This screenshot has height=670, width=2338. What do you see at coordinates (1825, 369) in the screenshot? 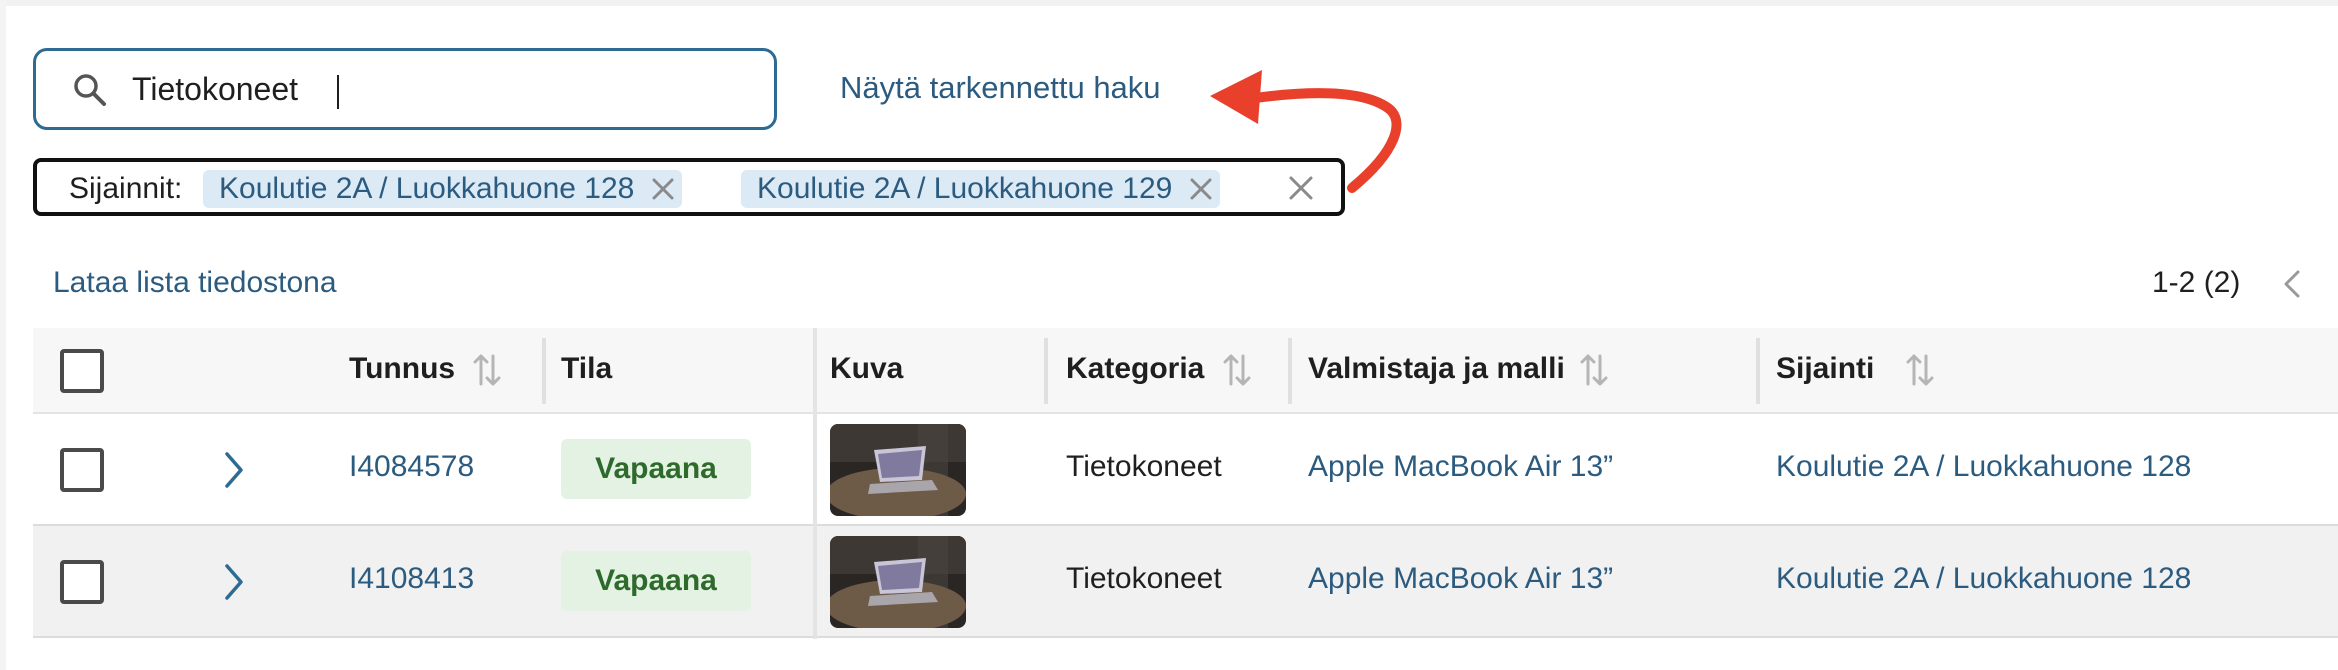
I see `column-header-sijainti: Sijainti` at bounding box center [1825, 369].